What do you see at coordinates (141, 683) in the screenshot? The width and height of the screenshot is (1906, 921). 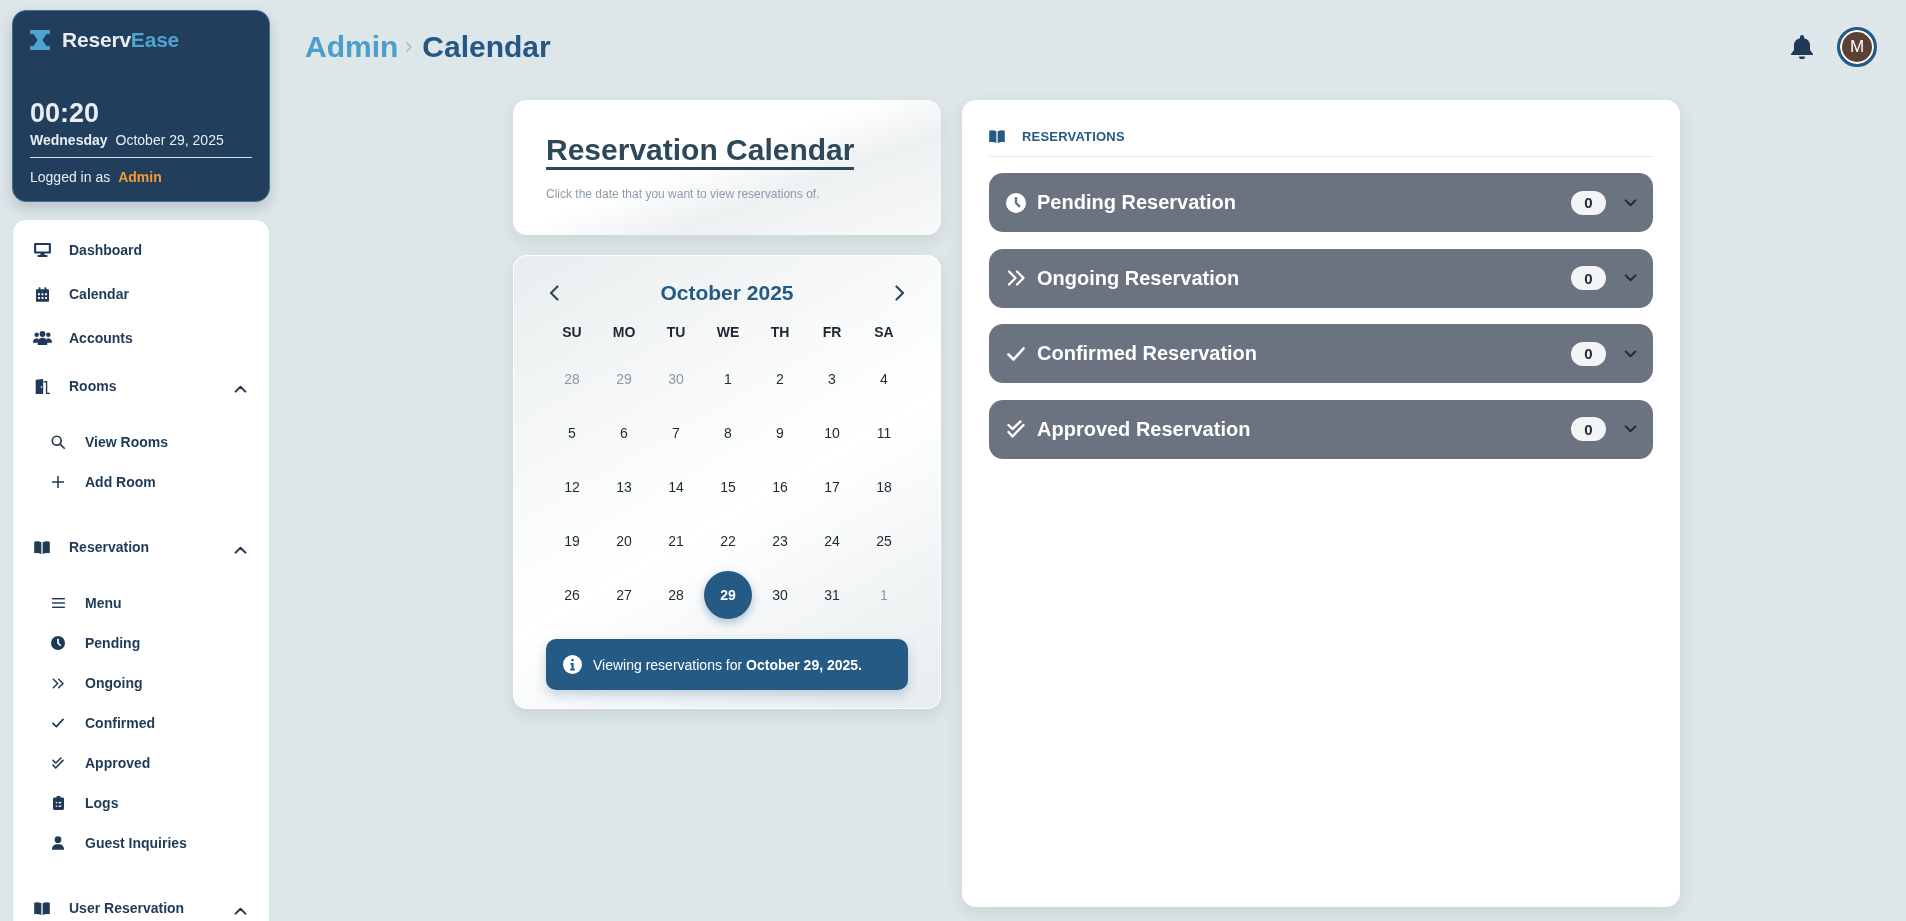 I see `sidebar-subitem: Ongoing` at bounding box center [141, 683].